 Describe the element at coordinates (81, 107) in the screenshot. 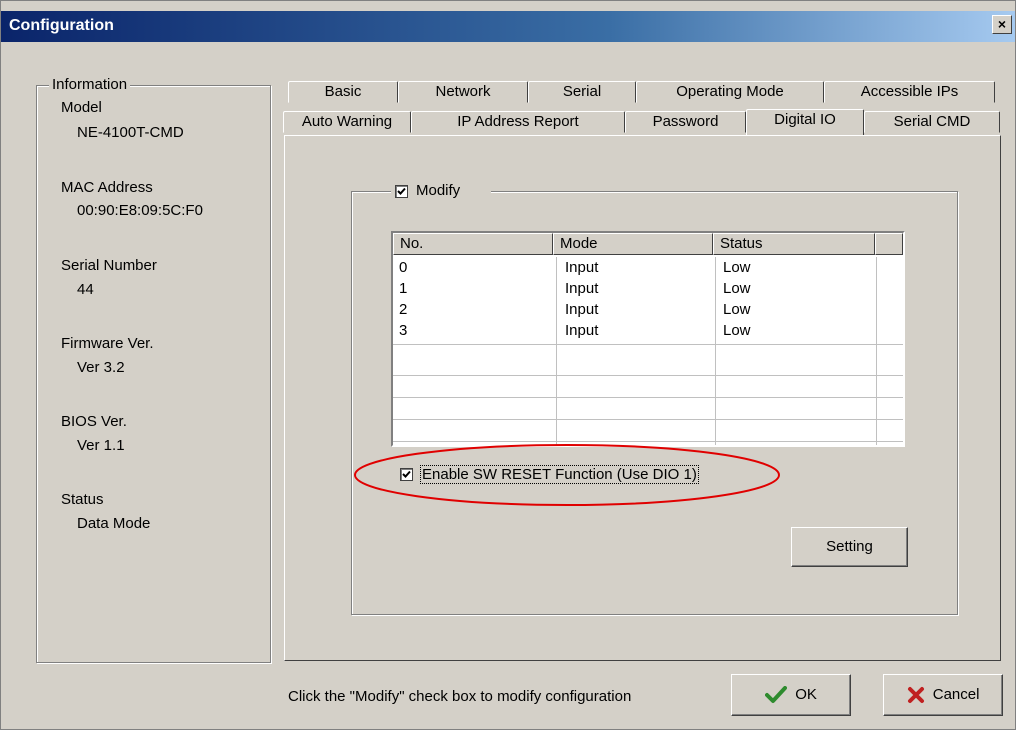

I see `model-label: Model` at that location.